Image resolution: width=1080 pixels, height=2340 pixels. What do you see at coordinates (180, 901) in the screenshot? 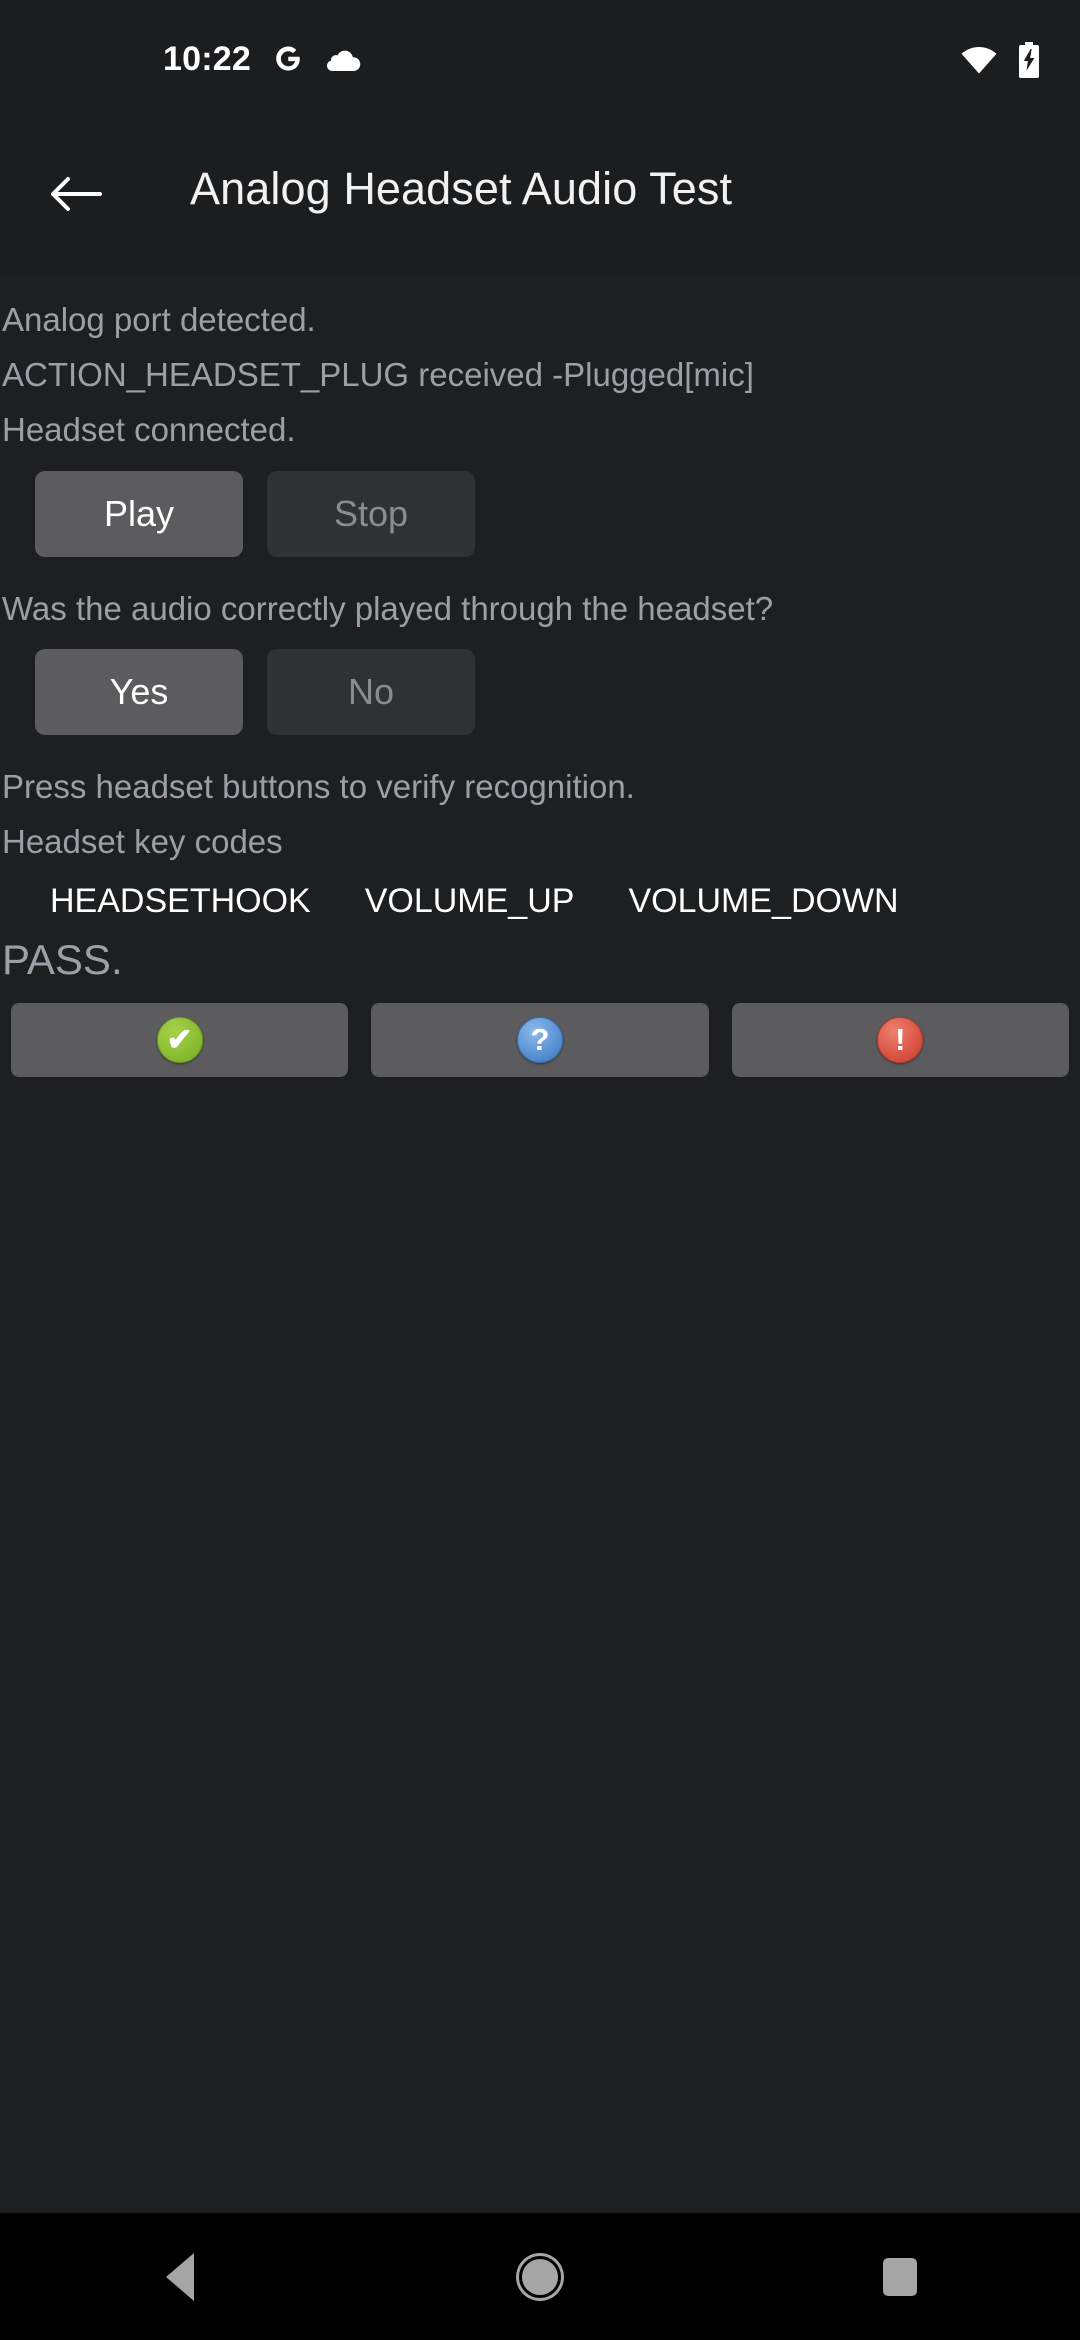
I see `keycode-headsethook: HEADSETHOOK` at bounding box center [180, 901].